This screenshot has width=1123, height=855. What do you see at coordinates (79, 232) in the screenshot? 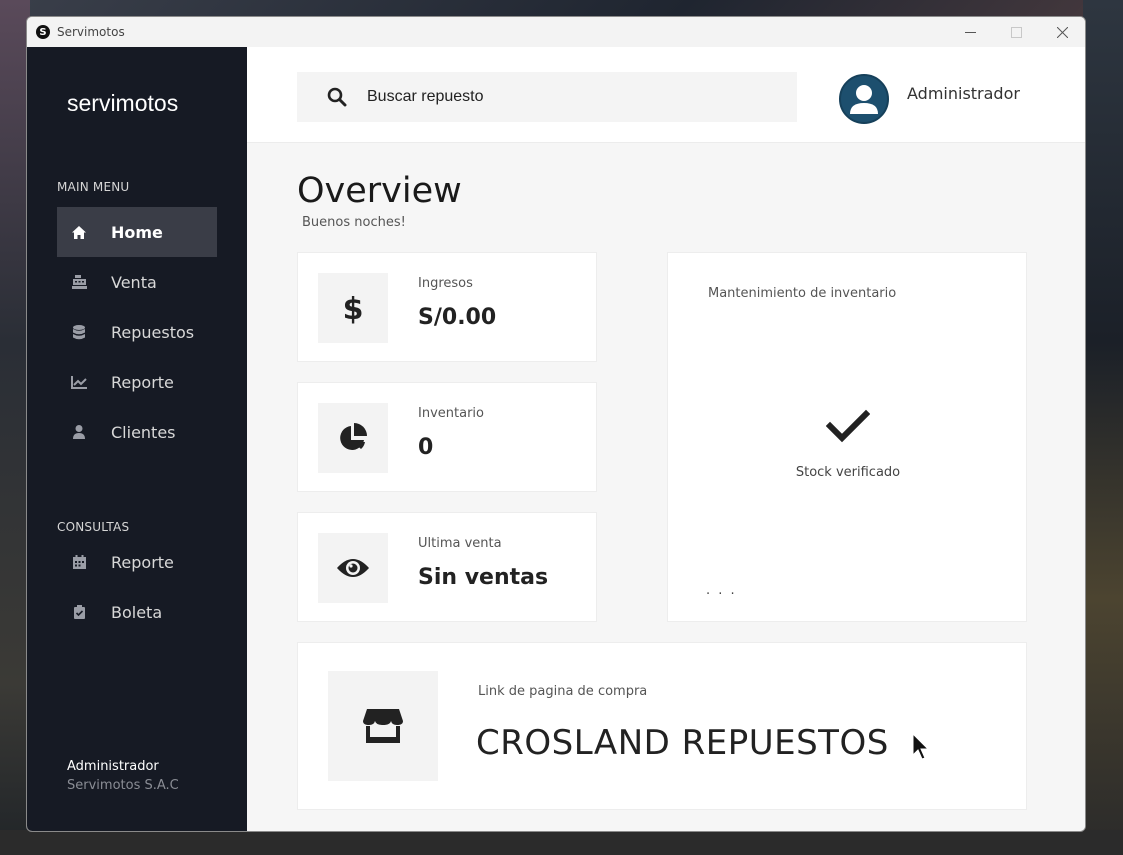
I see `home-icon` at bounding box center [79, 232].